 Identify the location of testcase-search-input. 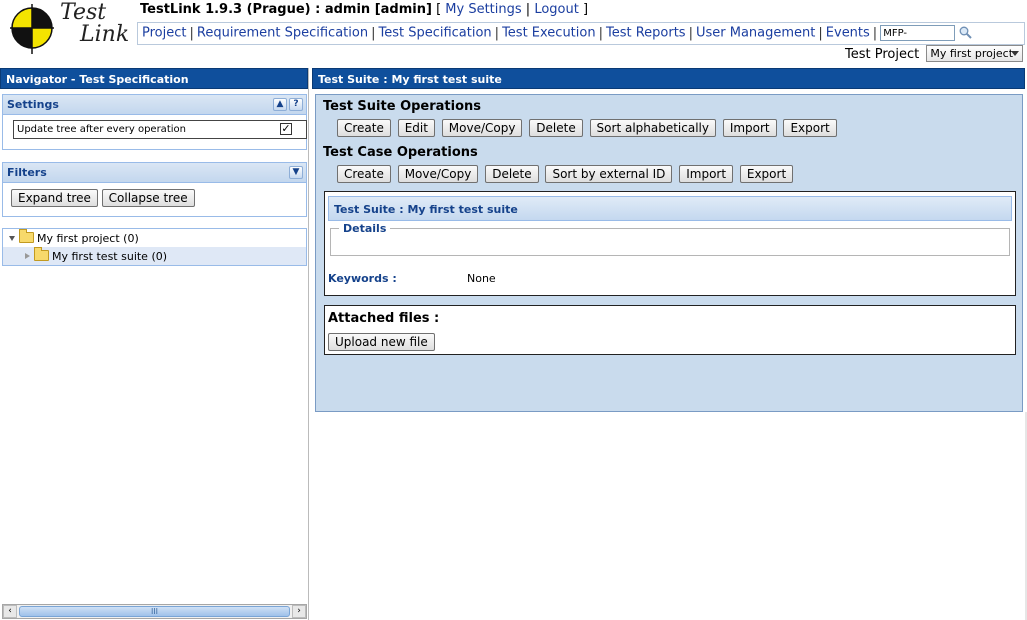
(918, 33).